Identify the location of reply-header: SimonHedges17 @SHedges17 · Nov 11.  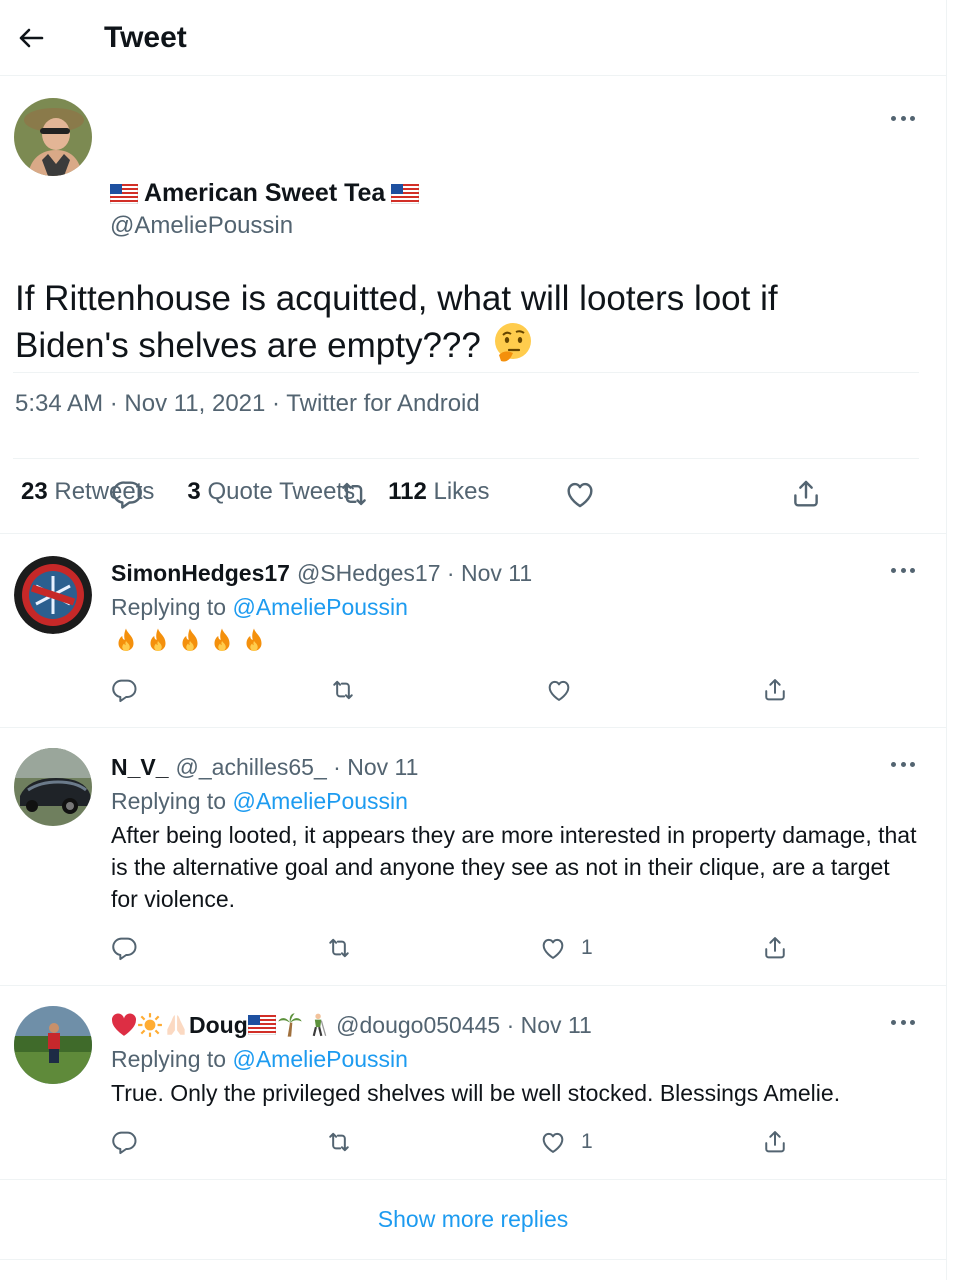
(321, 573).